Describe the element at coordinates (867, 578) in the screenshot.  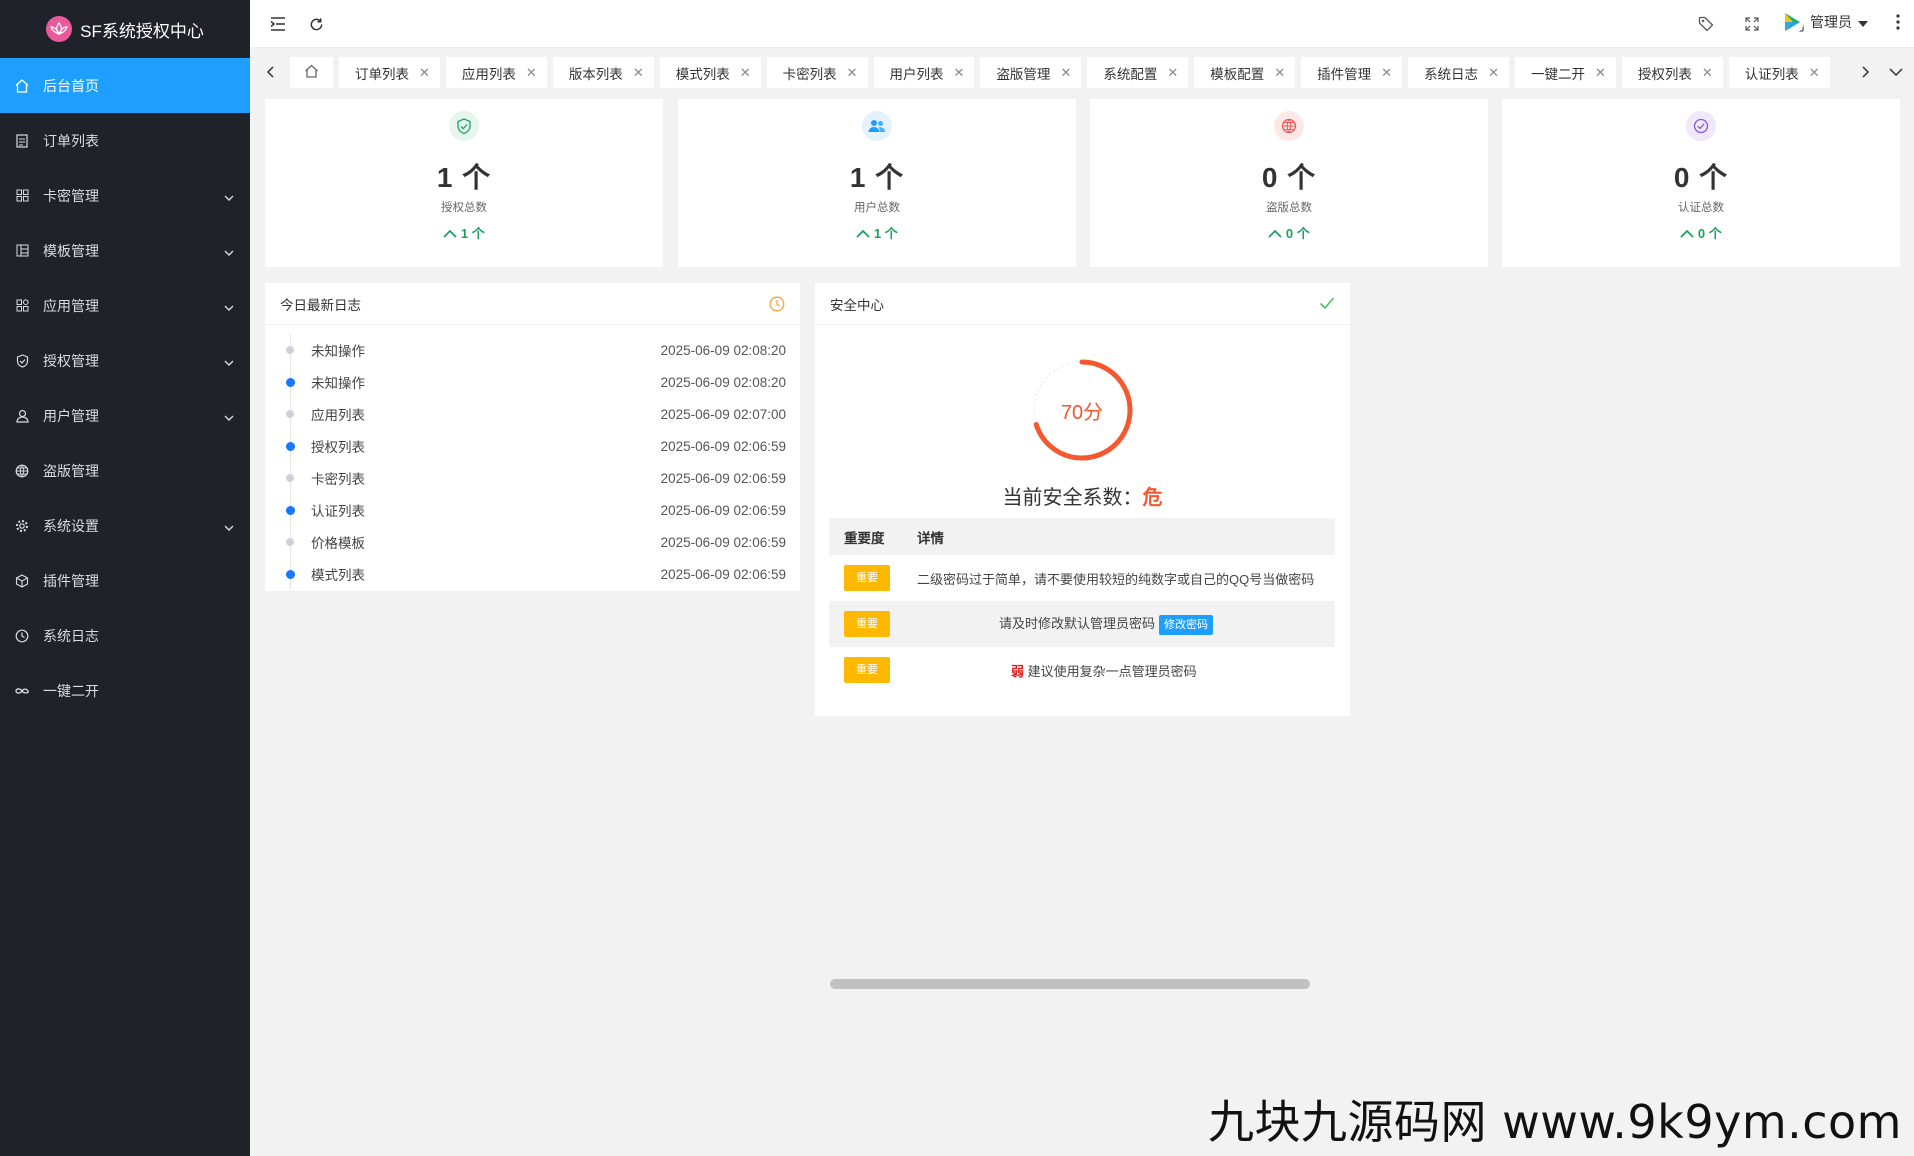
I see `importance-badge: 重要` at that location.